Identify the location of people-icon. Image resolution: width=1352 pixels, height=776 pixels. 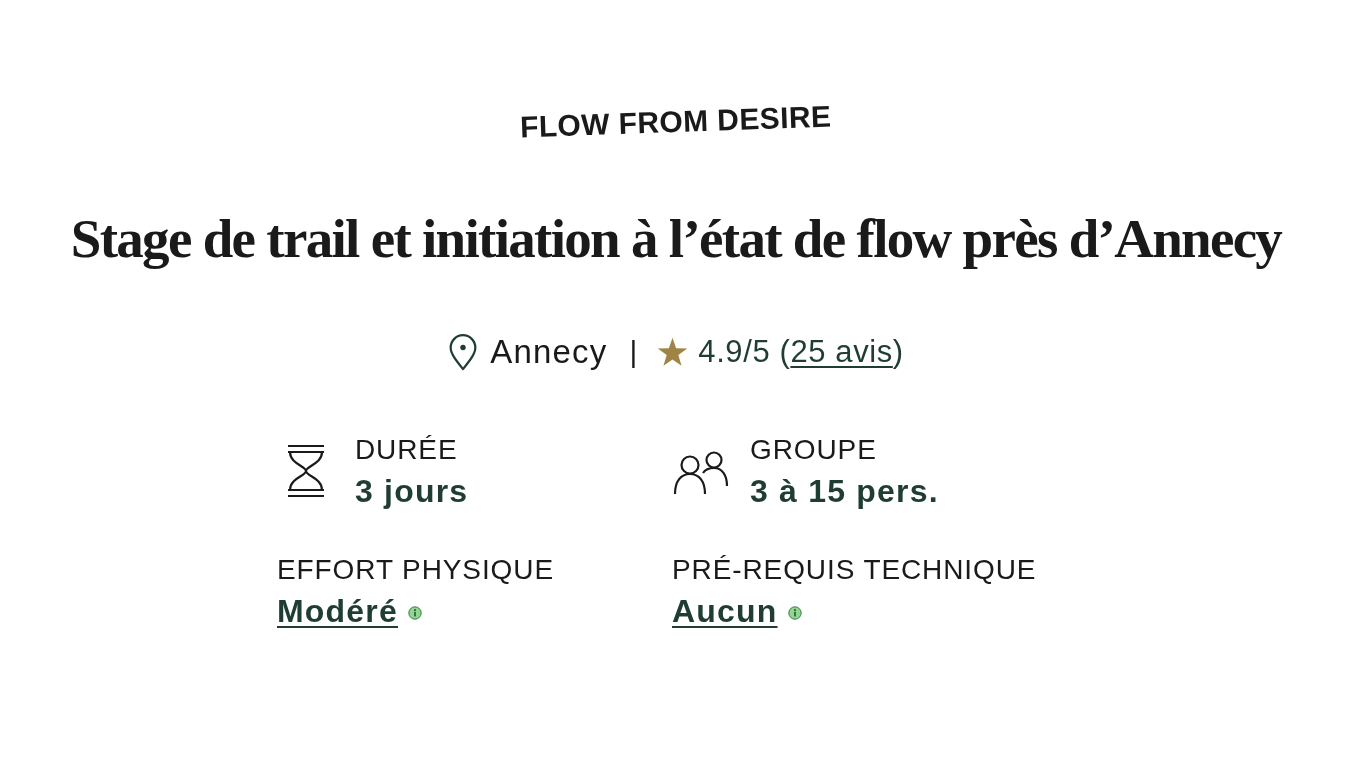
(701, 473).